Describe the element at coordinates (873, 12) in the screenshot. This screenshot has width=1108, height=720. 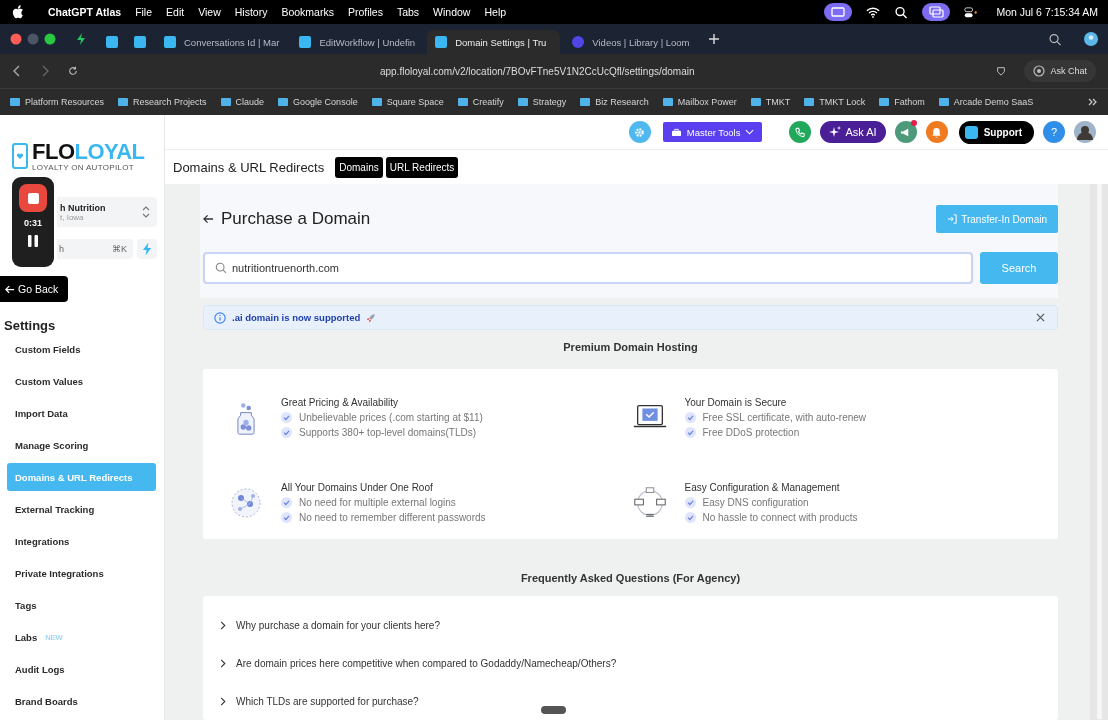
I see `wifi-icon` at that location.